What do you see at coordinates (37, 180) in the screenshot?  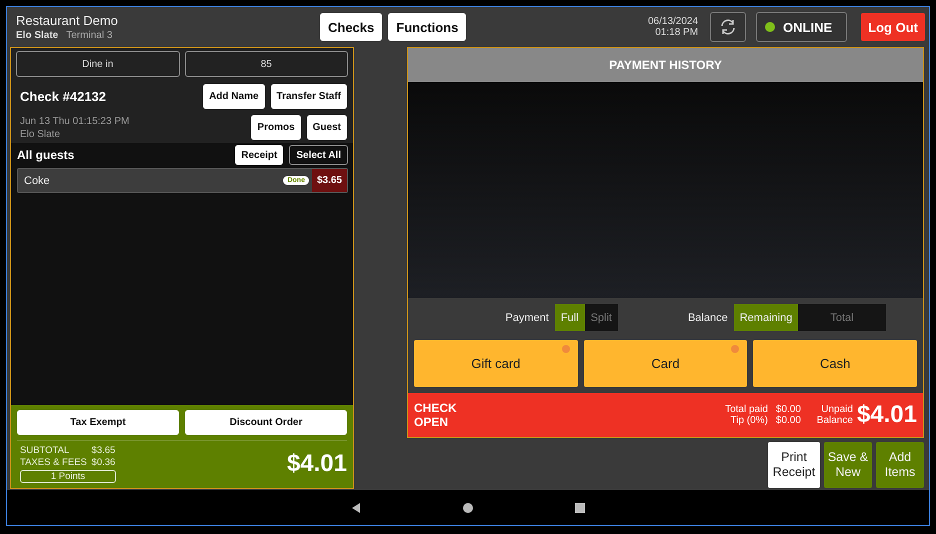 I see `item-name: Coke` at bounding box center [37, 180].